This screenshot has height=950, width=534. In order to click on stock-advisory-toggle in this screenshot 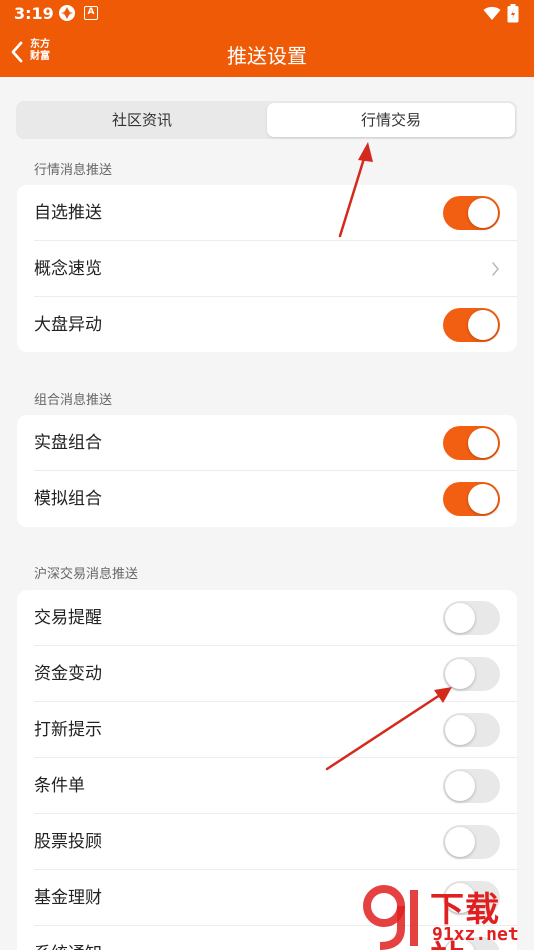, I will do `click(471, 842)`.